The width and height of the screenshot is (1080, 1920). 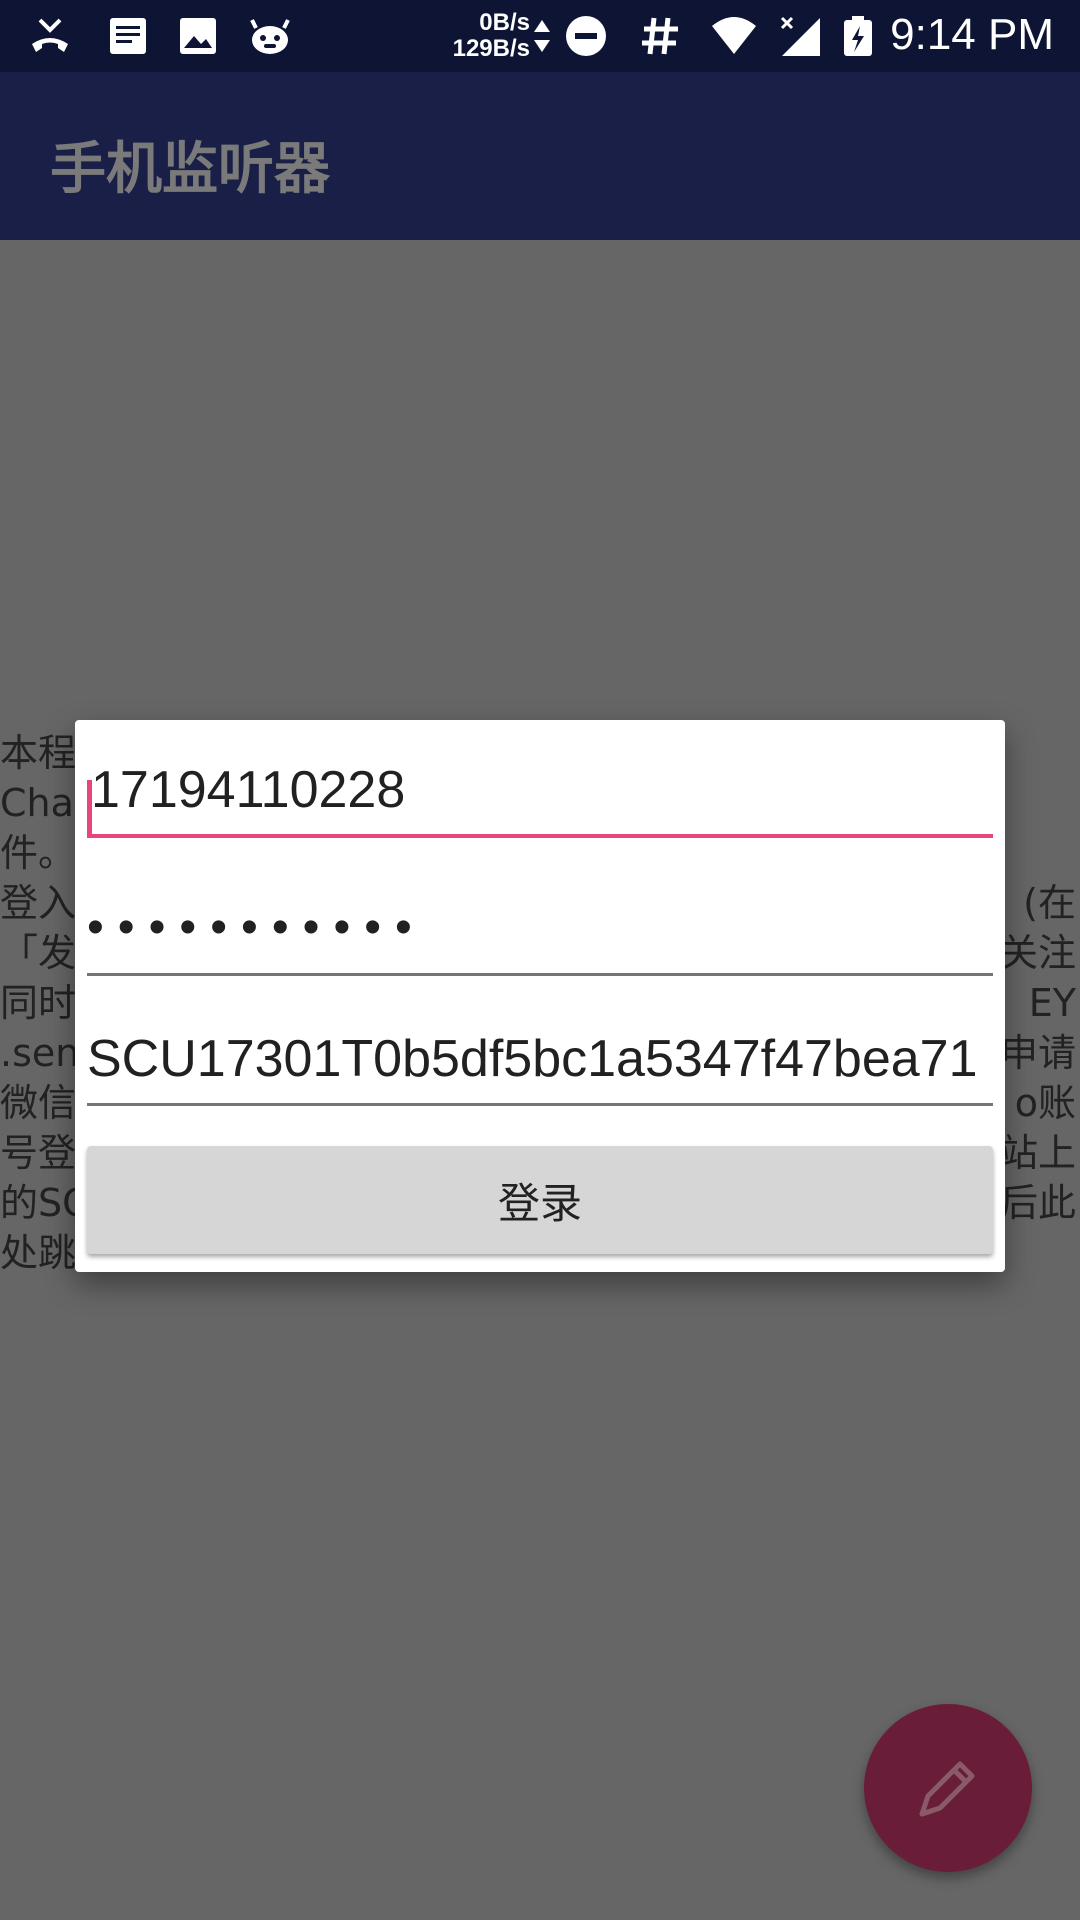 I want to click on network-speed: 0B/s 129B/s, so click(x=485, y=36).